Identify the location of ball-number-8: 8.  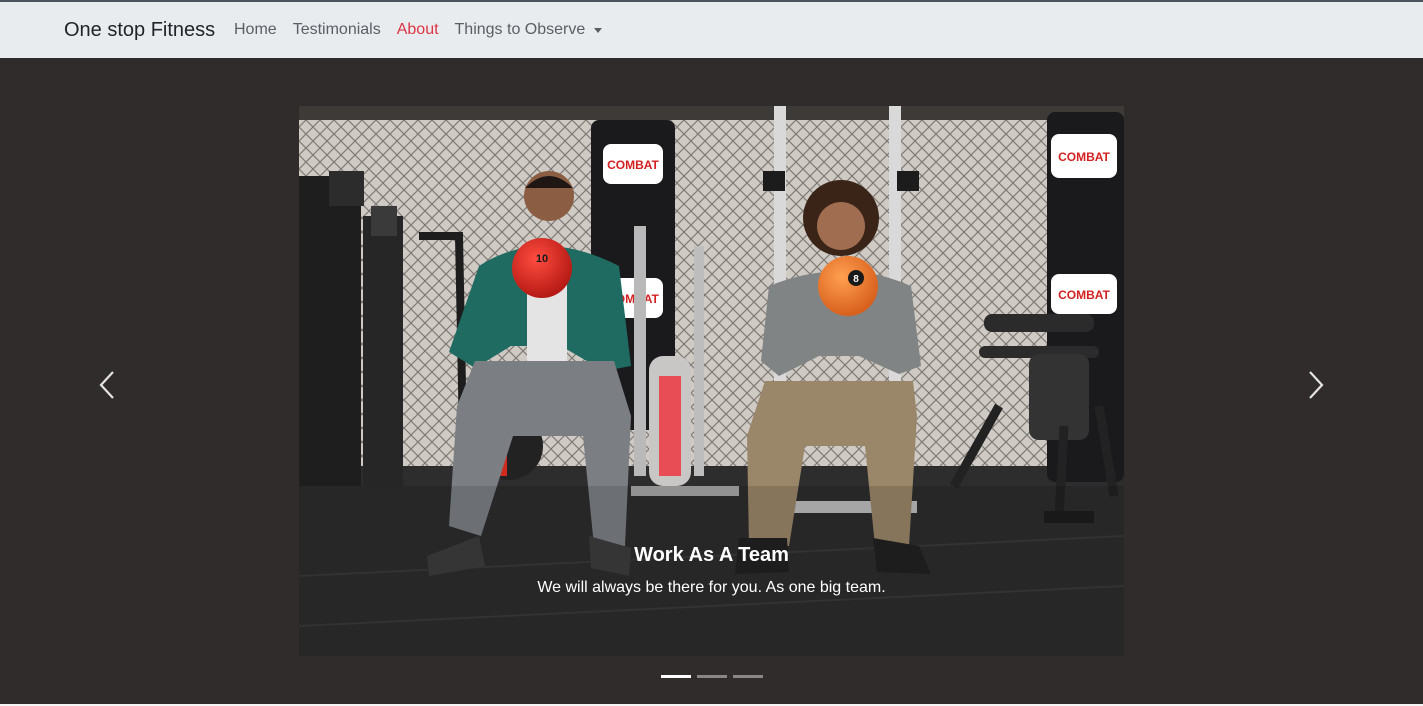
(856, 279).